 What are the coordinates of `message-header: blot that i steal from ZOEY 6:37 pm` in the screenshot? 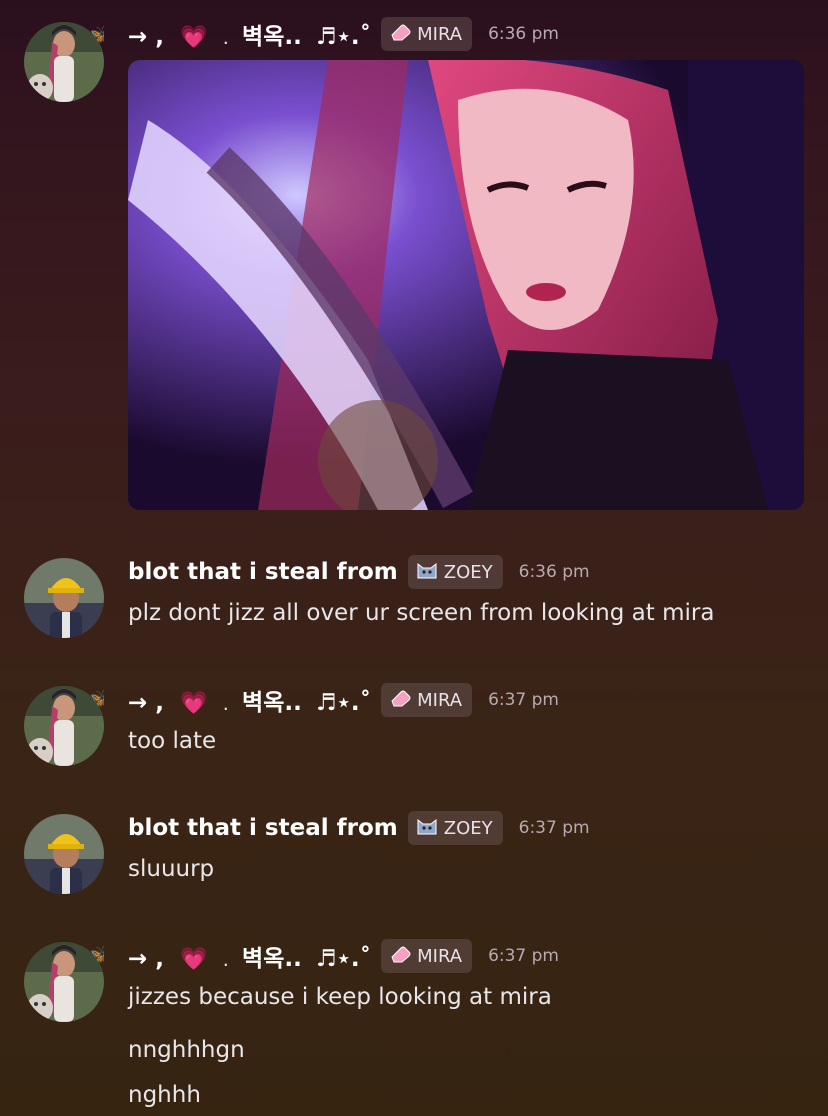 It's located at (359, 828).